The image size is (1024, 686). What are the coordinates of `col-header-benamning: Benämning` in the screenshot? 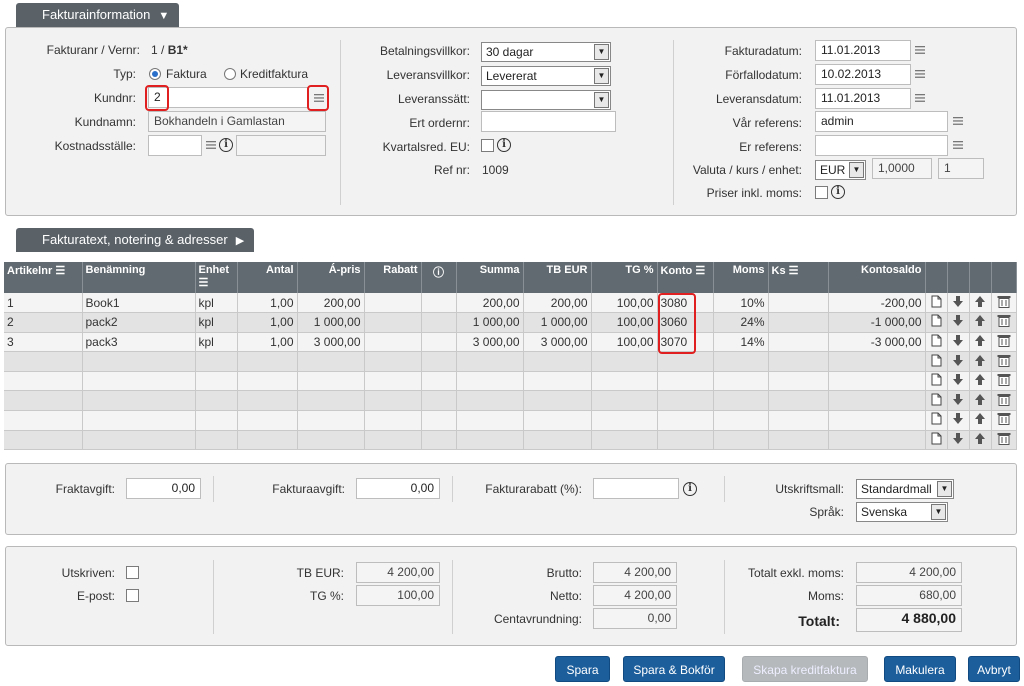 It's located at (139, 277).